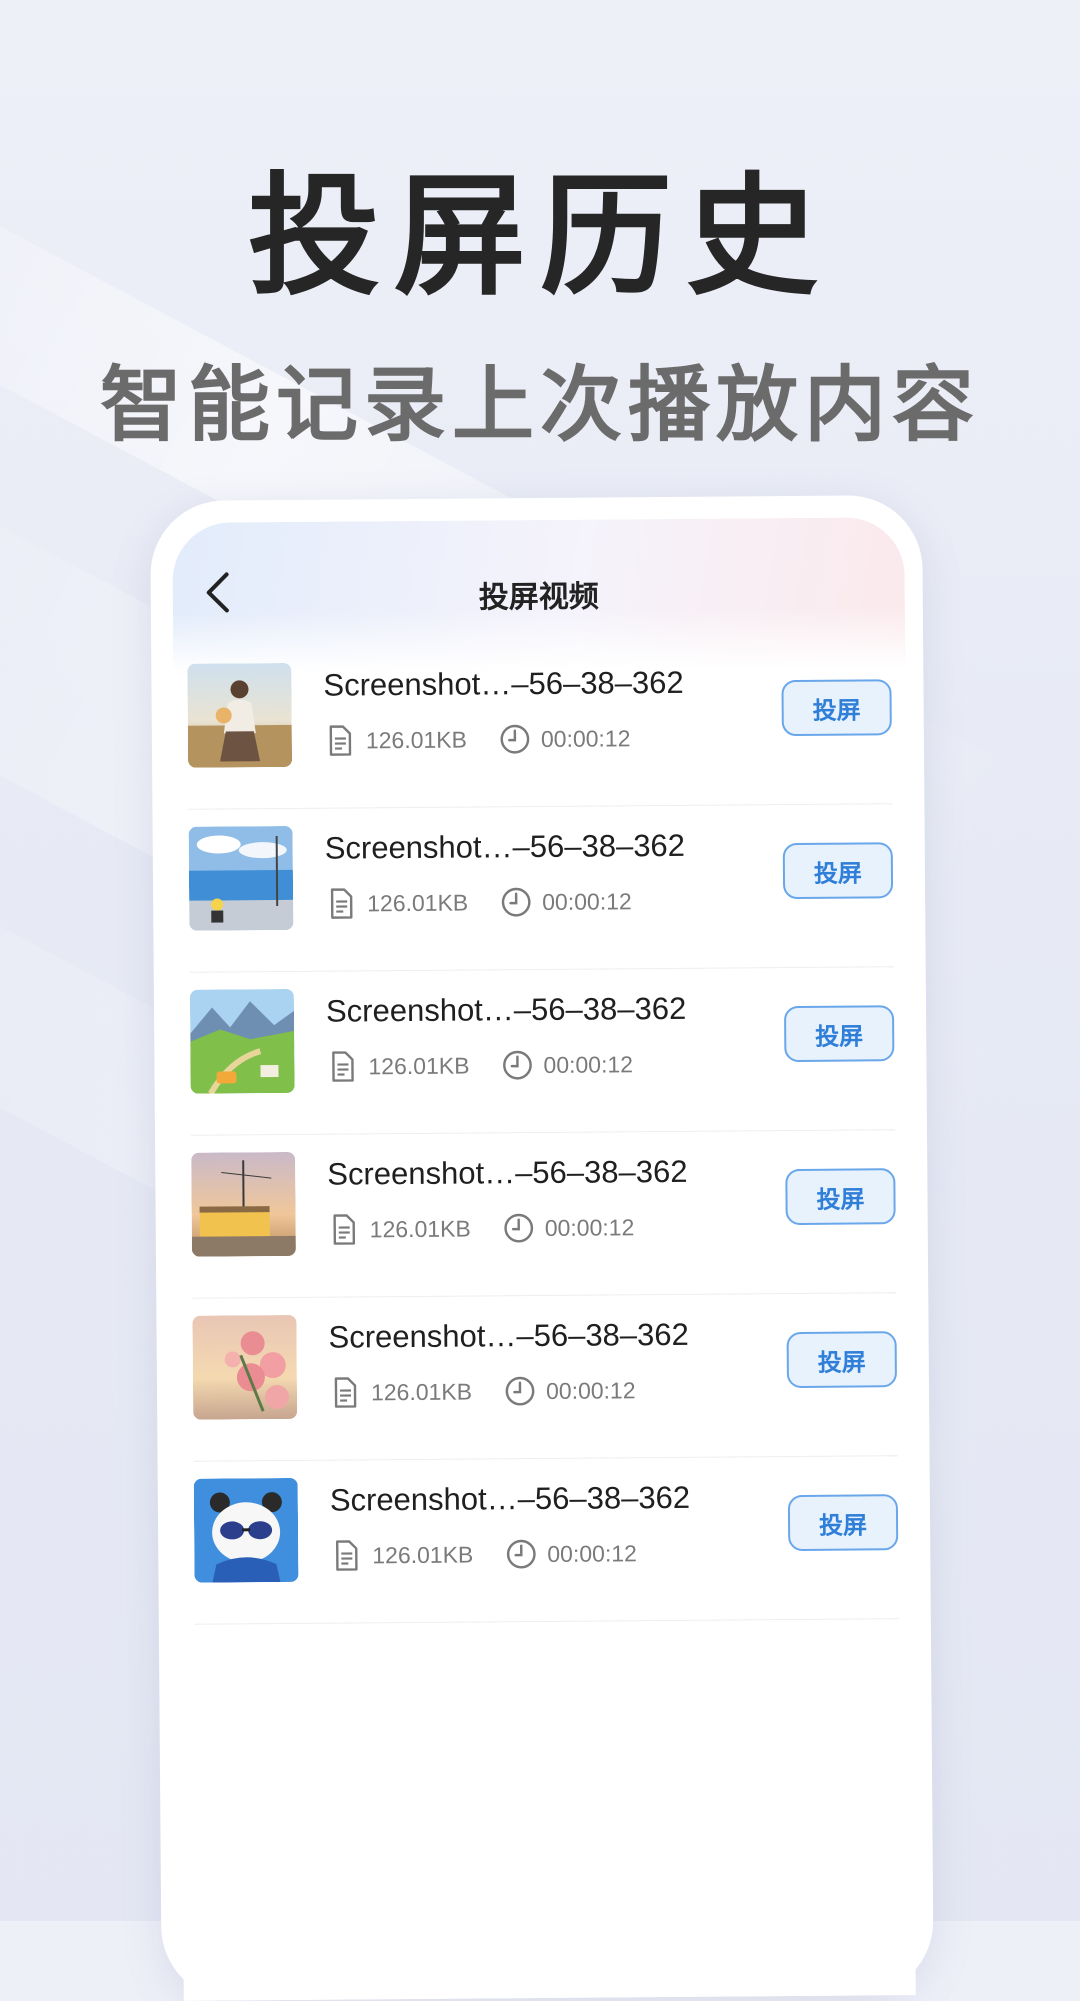 Image resolution: width=1080 pixels, height=2001 pixels. What do you see at coordinates (540, 397) in the screenshot?
I see `promo-subheadline: 智能记录上次播放内容` at bounding box center [540, 397].